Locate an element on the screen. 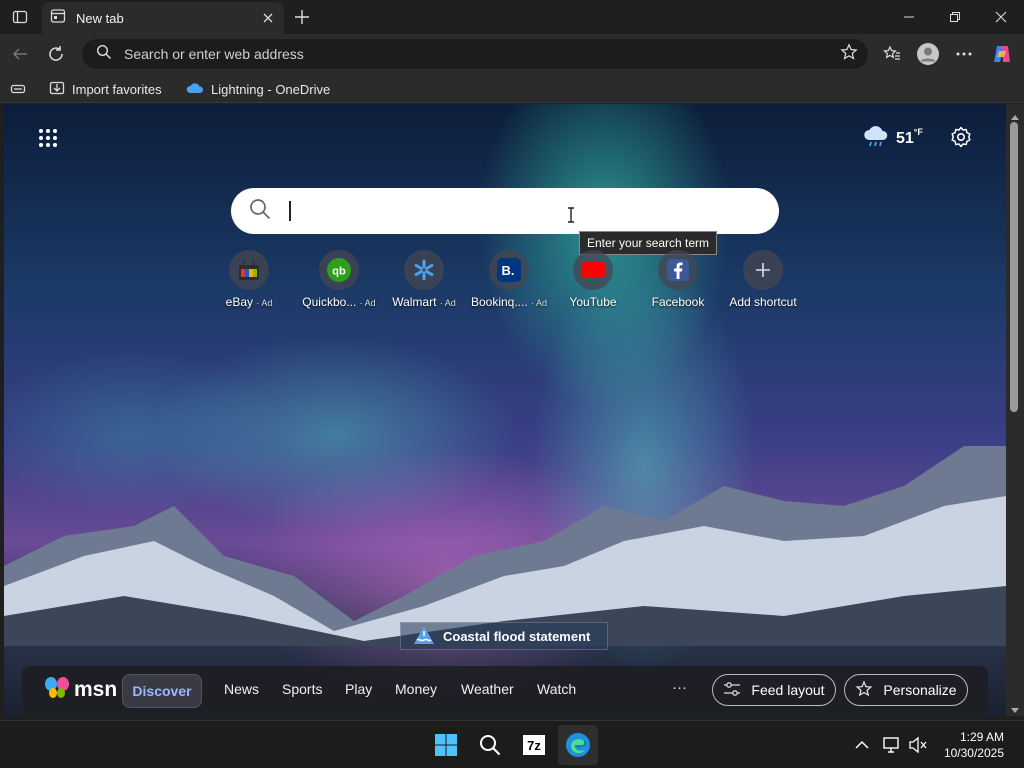  new-tab-page-icon is located at coordinates (58, 18).